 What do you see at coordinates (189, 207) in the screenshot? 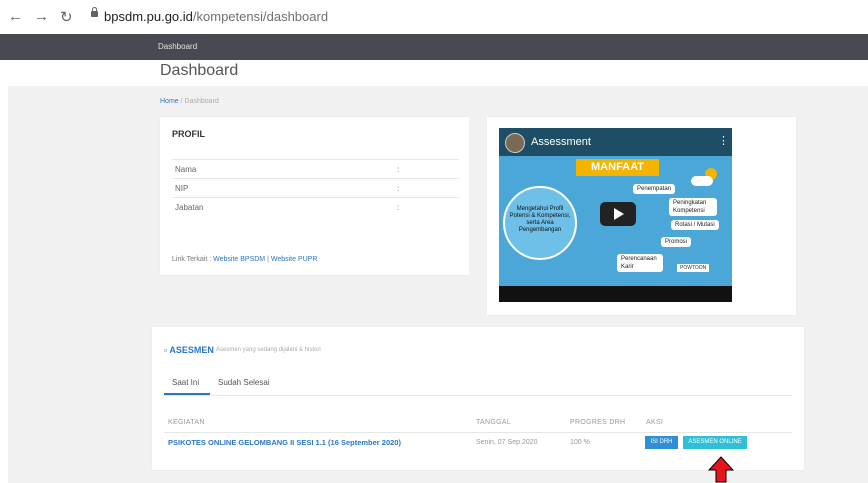
I see `profil-label: Jabatan` at bounding box center [189, 207].